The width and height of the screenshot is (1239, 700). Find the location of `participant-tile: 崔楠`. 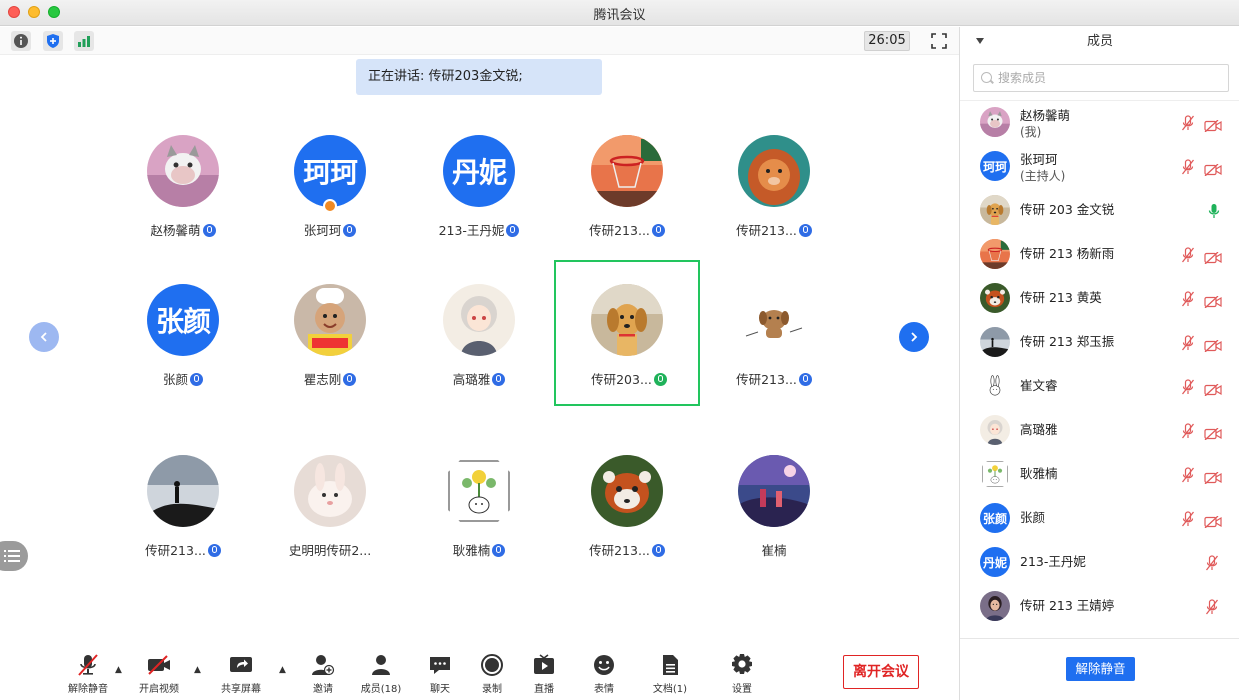

participant-tile: 崔楠 is located at coordinates (774, 504).